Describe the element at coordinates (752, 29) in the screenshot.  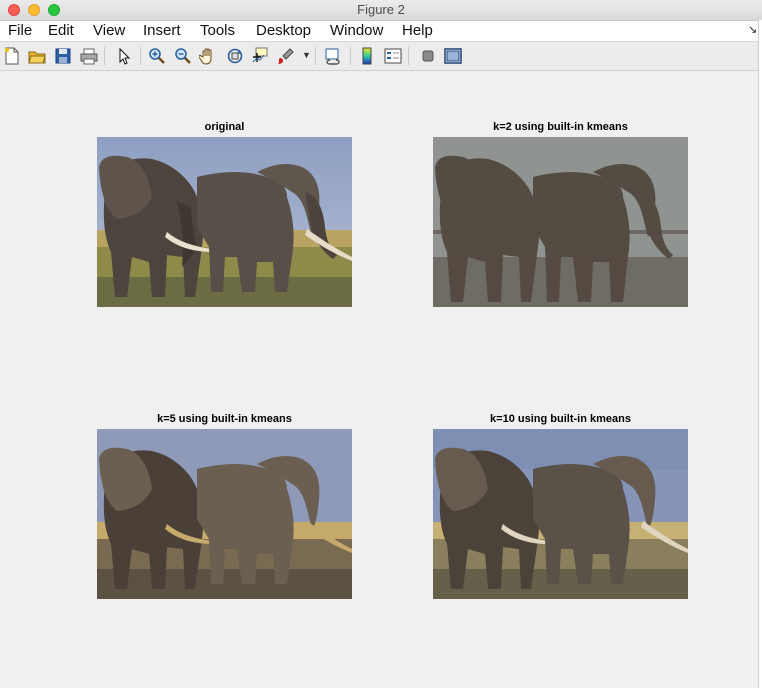
I see `dock-arrow-icon: ↘` at that location.